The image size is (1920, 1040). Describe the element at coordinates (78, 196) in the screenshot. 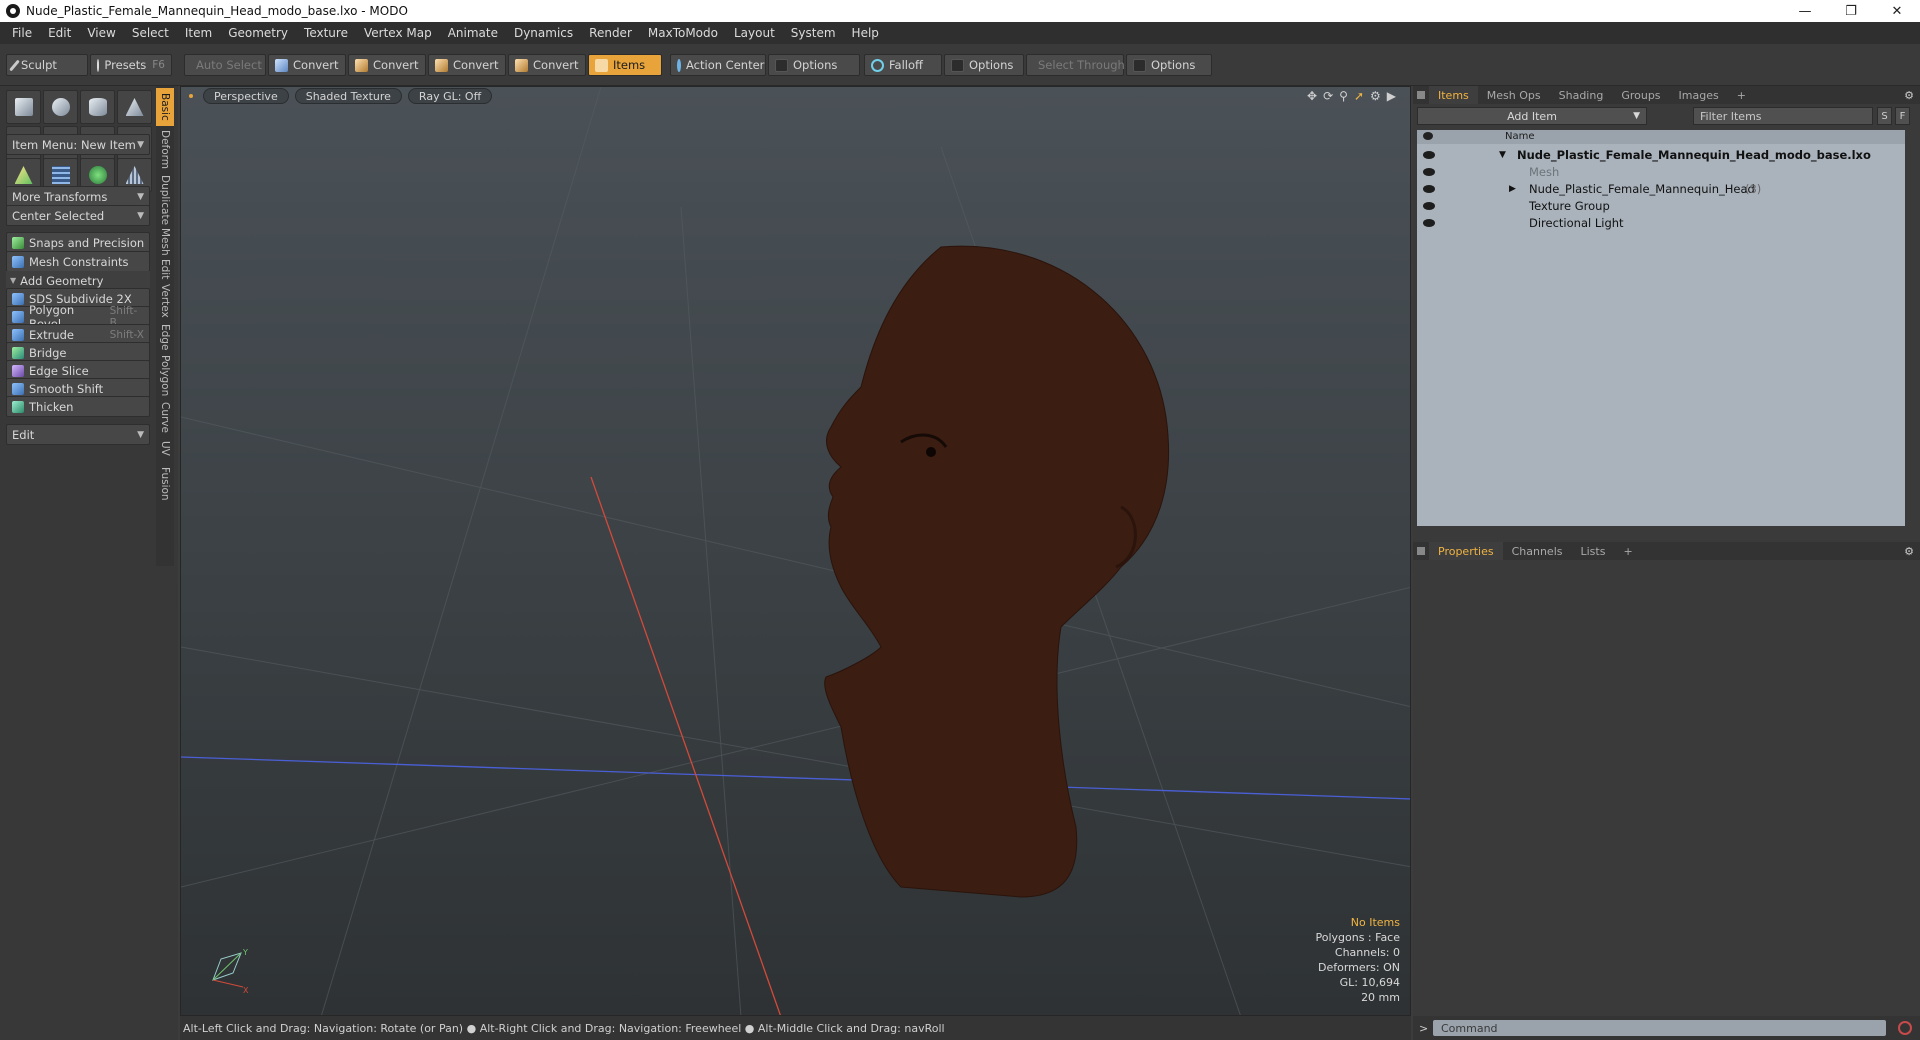

I see `more-transforms-dropdown: More Transforms ▼` at that location.